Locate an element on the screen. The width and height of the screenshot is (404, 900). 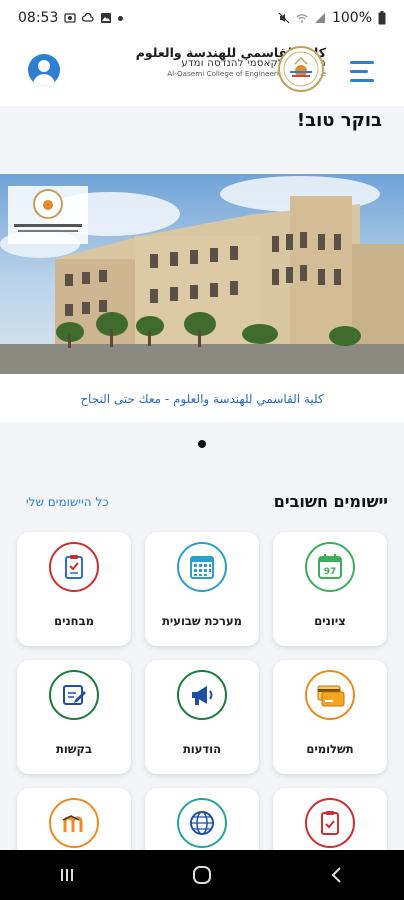
tile-messages: הודעות is located at coordinates (202, 717).